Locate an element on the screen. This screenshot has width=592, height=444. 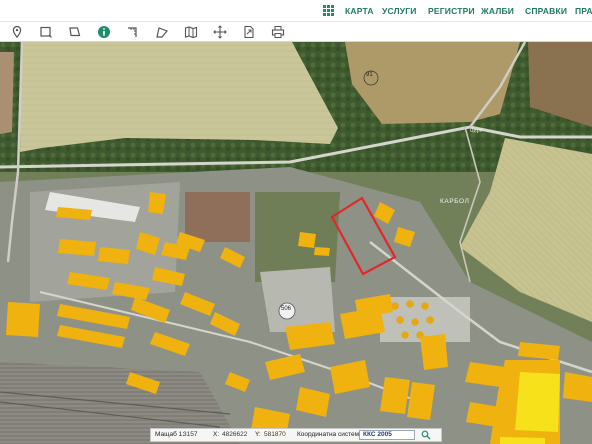
select-rectangle-icon is located at coordinates (46, 32).